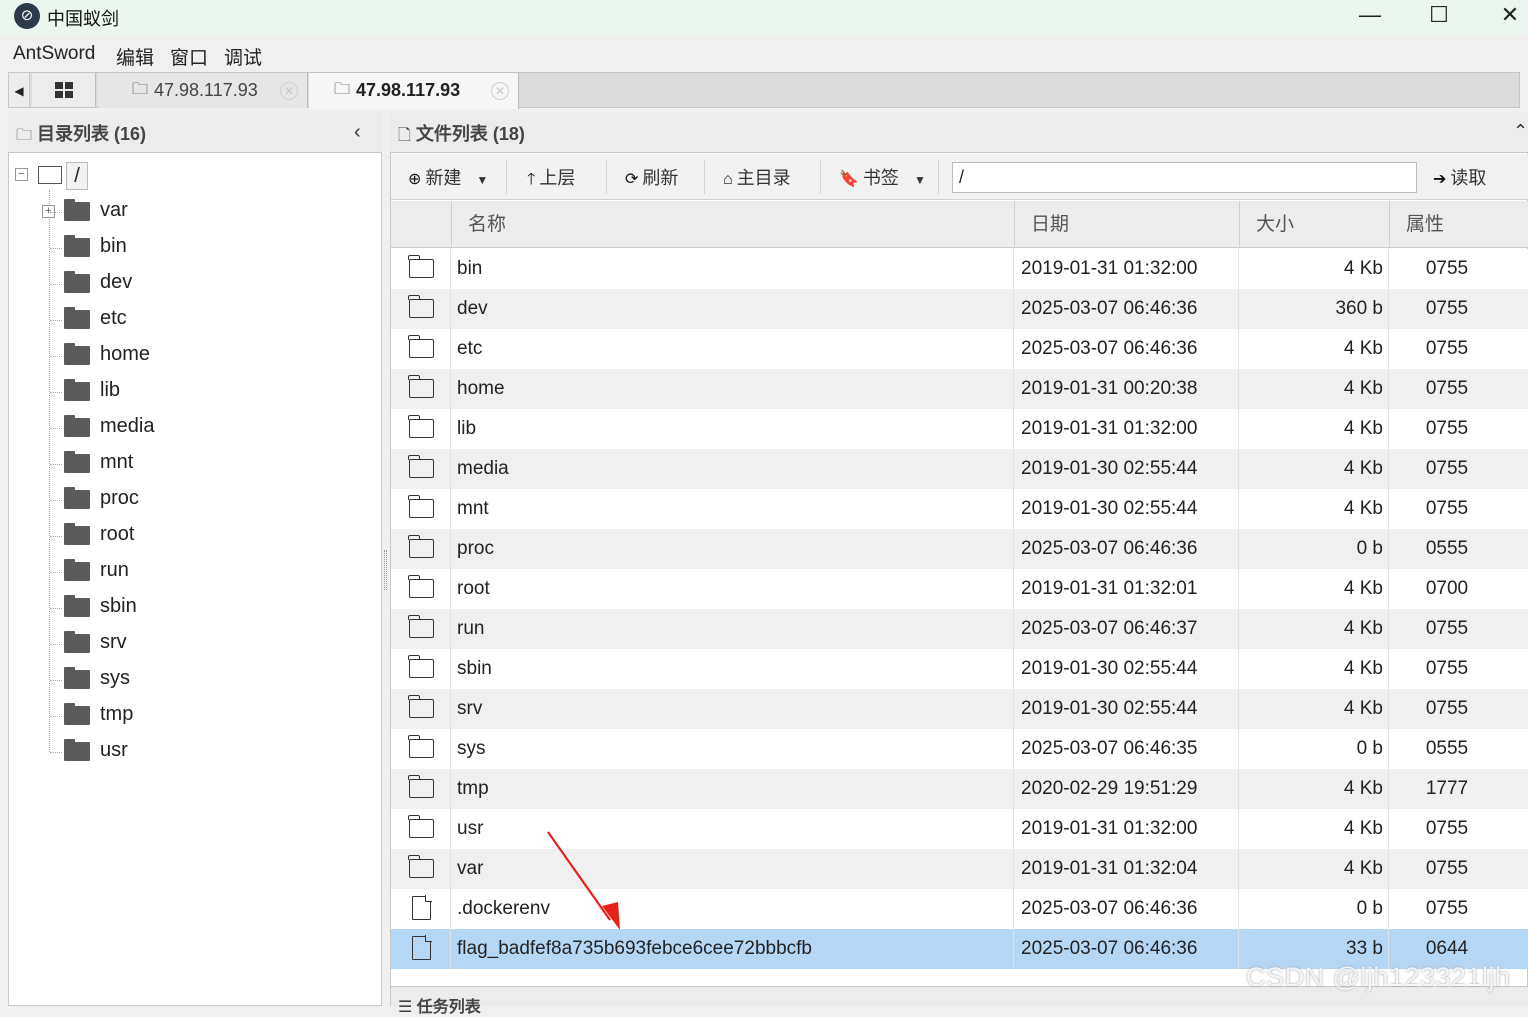  Describe the element at coordinates (243, 56) in the screenshot. I see `menu-debug: 调试` at that location.